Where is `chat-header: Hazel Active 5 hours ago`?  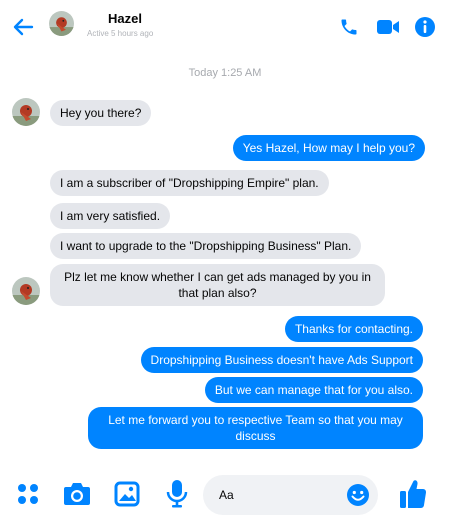
chat-header: Hazel Active 5 hours ago is located at coordinates (225, 27).